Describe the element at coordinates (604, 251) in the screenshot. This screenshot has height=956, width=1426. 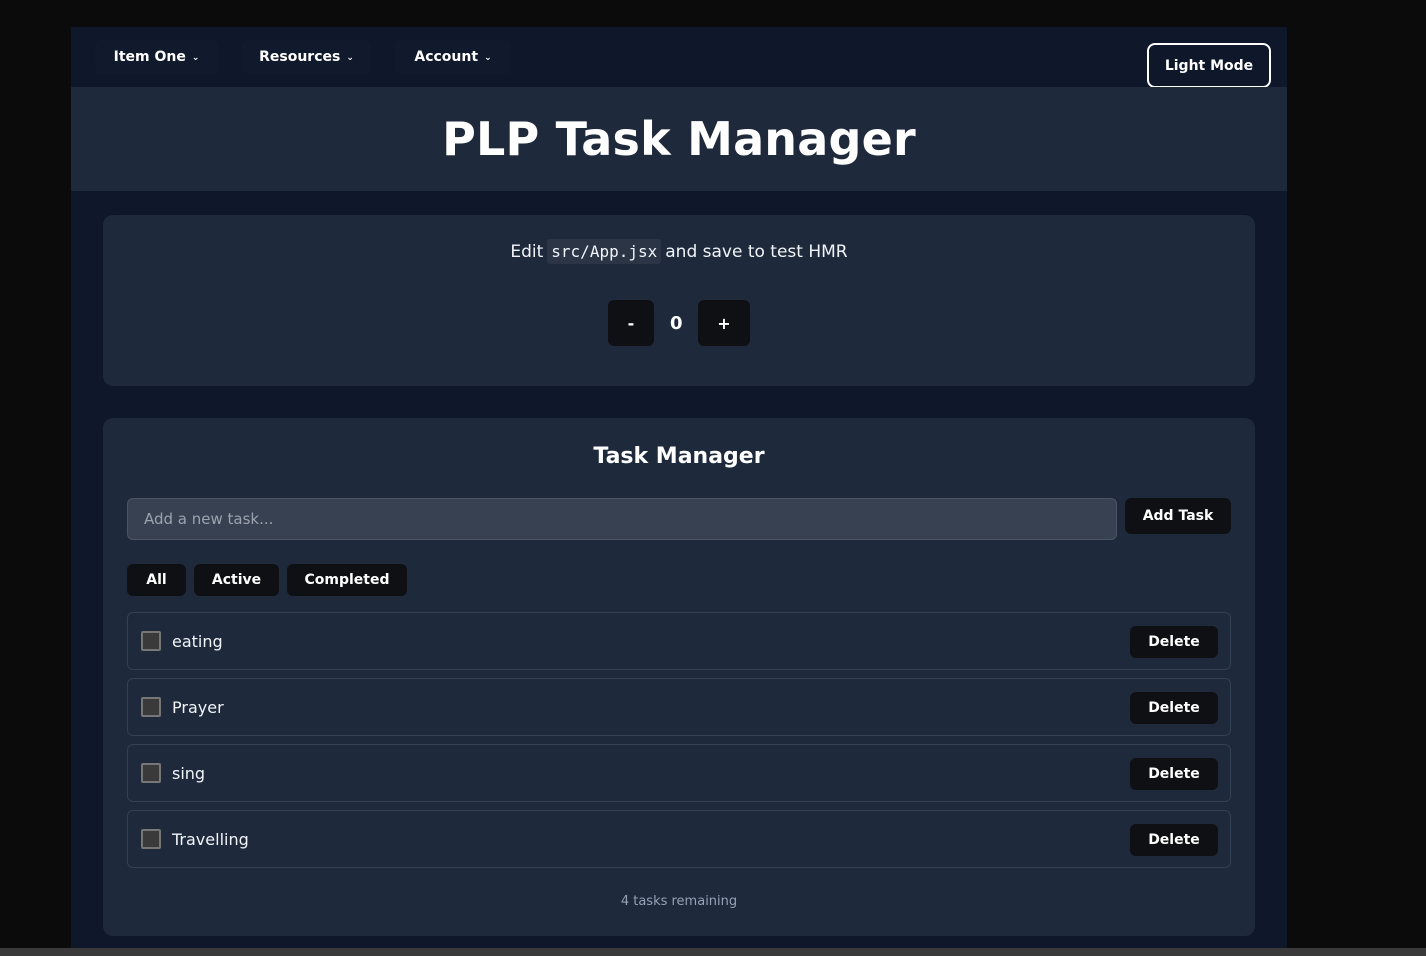
I see `hmr-file-code: src/App.jsx` at that location.